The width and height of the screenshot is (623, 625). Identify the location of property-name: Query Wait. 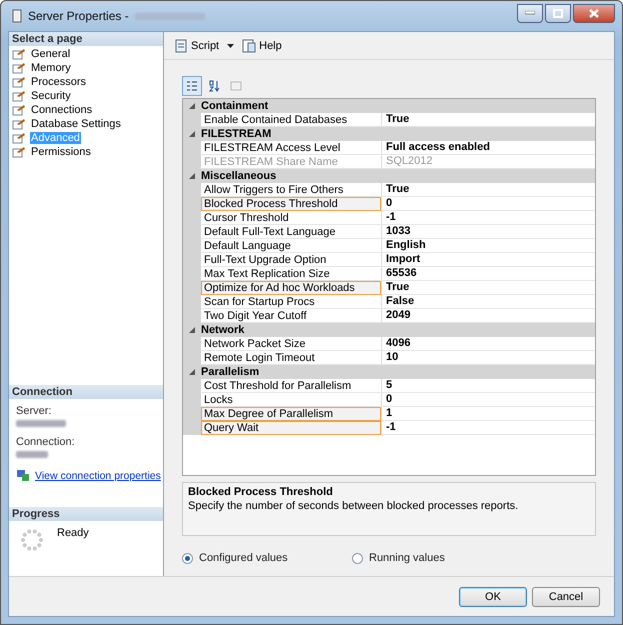
(291, 428).